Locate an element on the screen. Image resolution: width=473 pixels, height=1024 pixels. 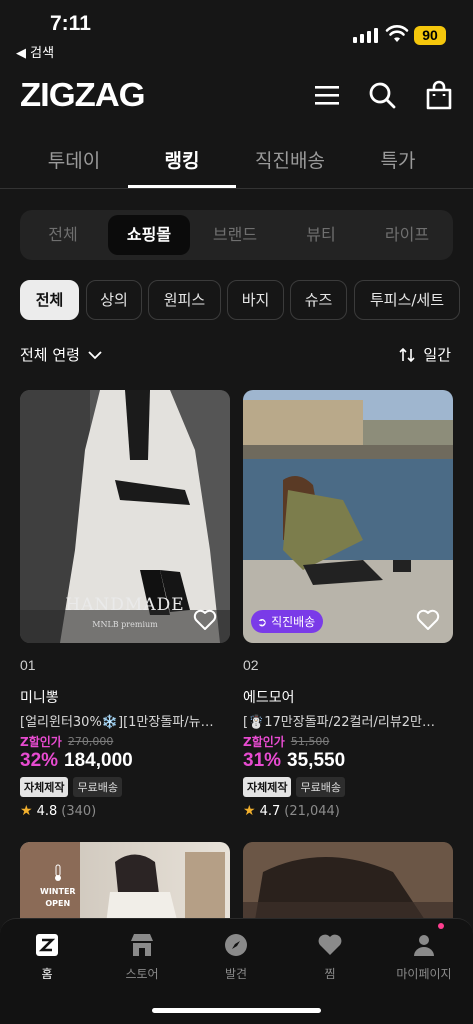
direct-delivery-badge: ➲ 직진배송 is located at coordinates (287, 621).